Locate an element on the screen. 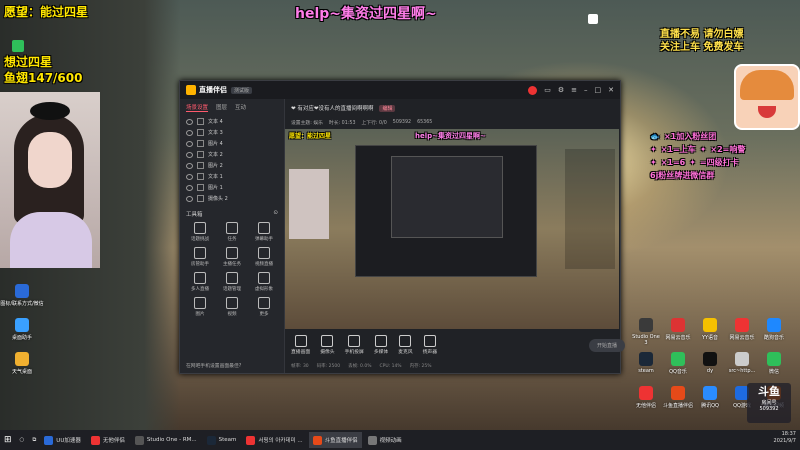  taskbar-app: 斗鱼直播伴侣 is located at coordinates (335, 440).